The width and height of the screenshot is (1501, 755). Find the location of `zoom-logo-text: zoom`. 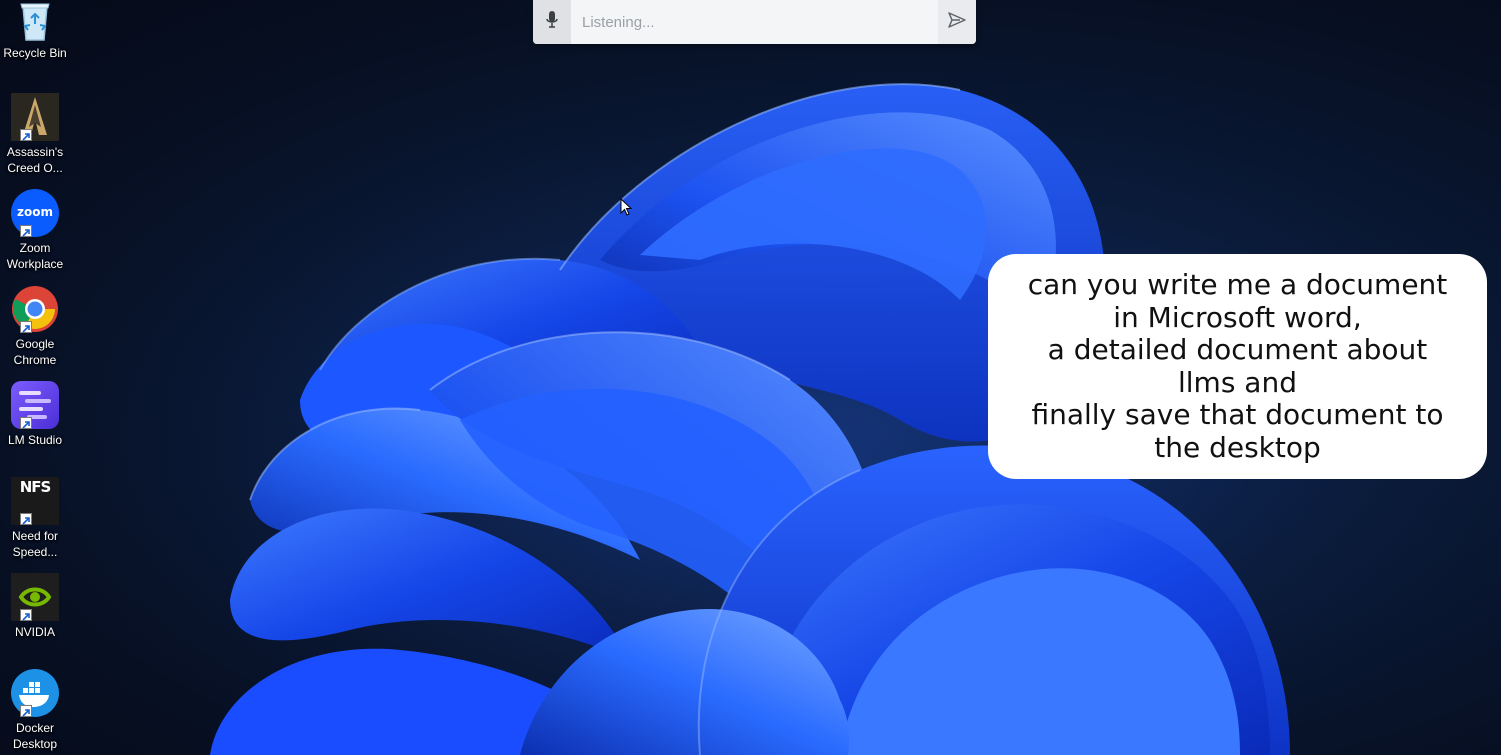

zoom-logo-text: zoom is located at coordinates (35, 212).